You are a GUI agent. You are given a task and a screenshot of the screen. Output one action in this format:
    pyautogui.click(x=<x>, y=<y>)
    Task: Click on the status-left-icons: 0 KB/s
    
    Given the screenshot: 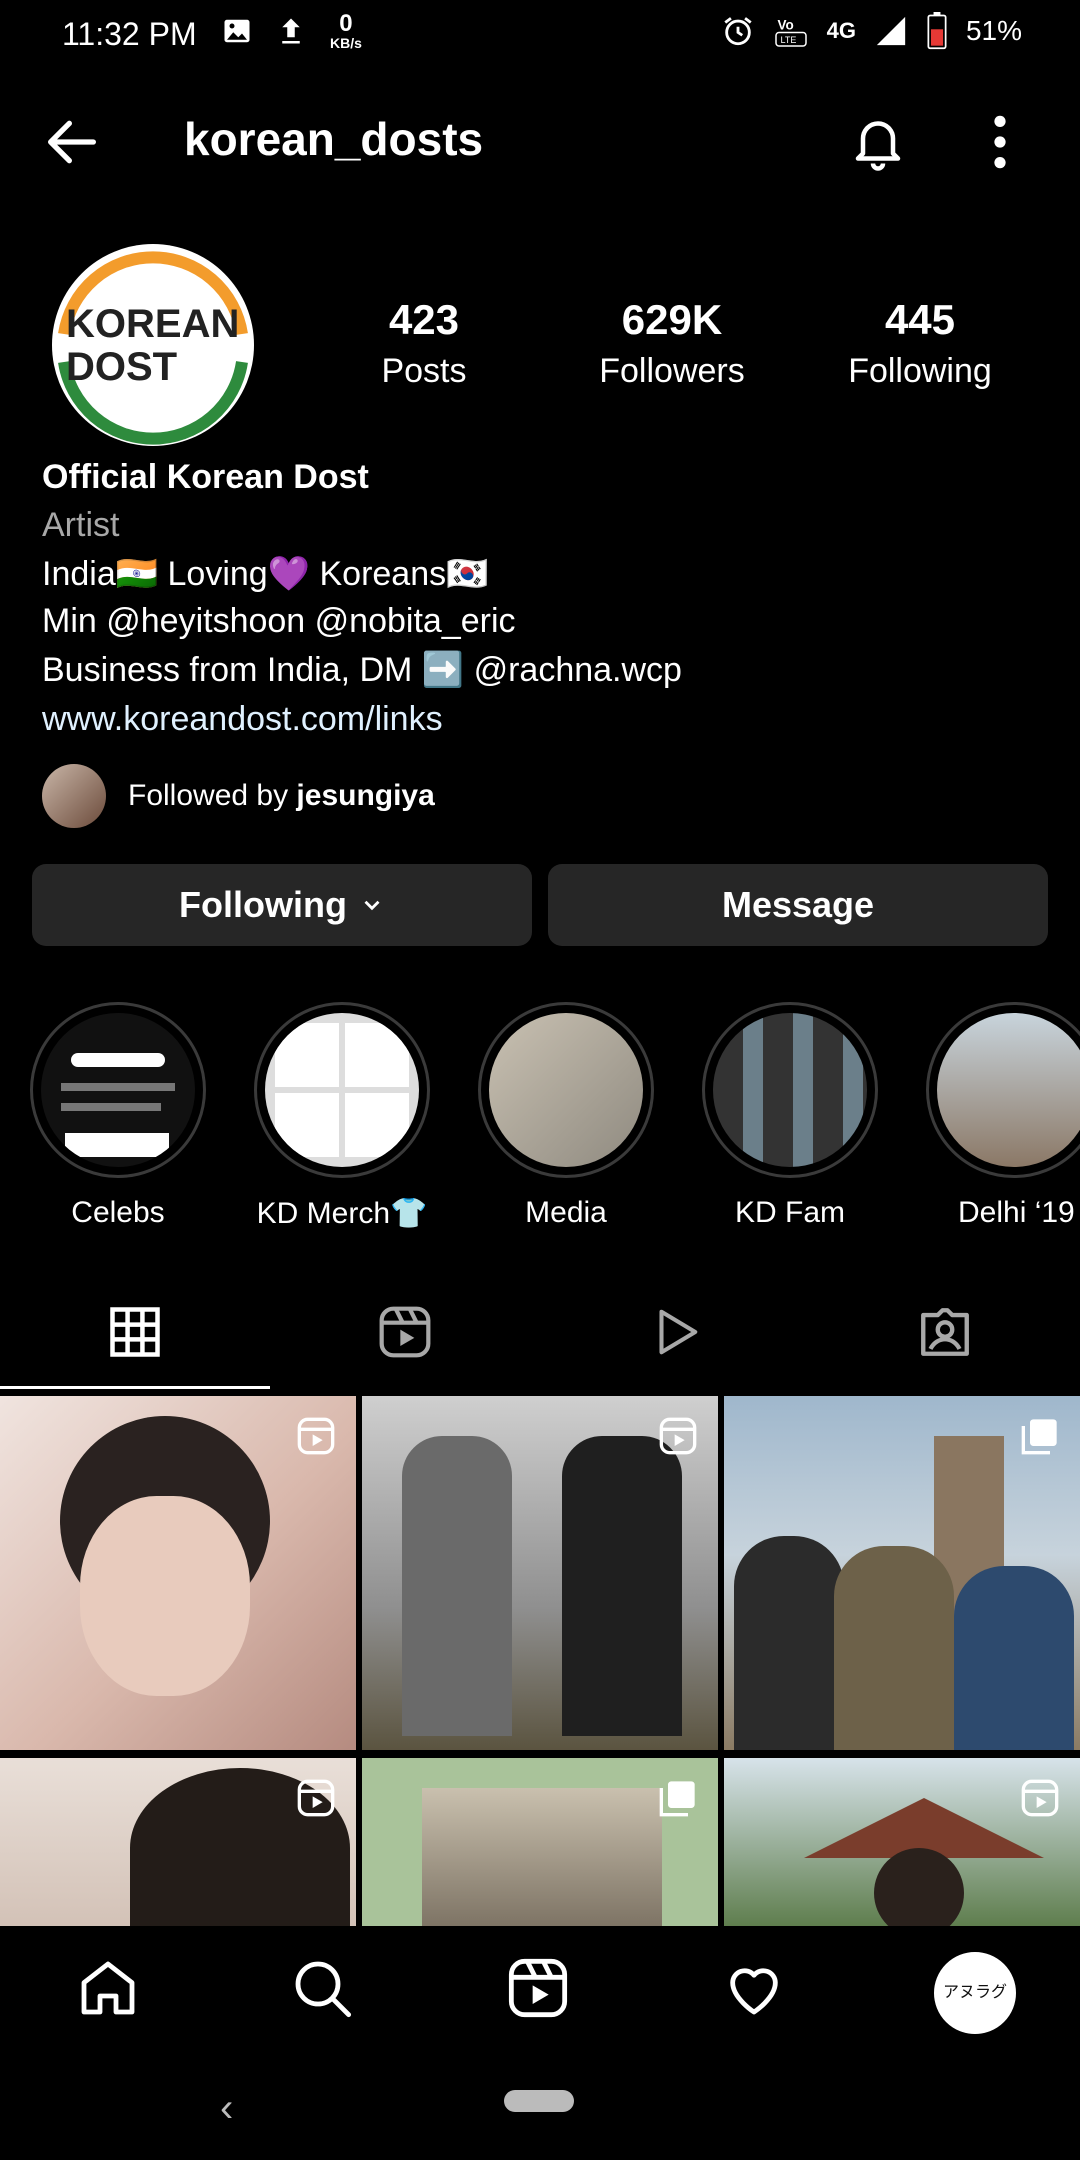 What is the action you would take?
    pyautogui.click(x=292, y=31)
    